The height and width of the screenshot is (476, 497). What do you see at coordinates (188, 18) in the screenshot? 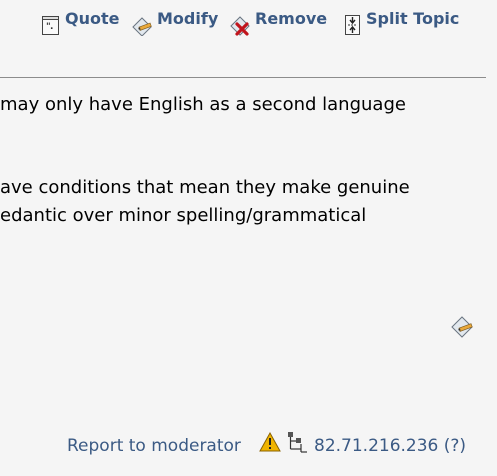
I see `modify-label: Modify` at bounding box center [188, 18].